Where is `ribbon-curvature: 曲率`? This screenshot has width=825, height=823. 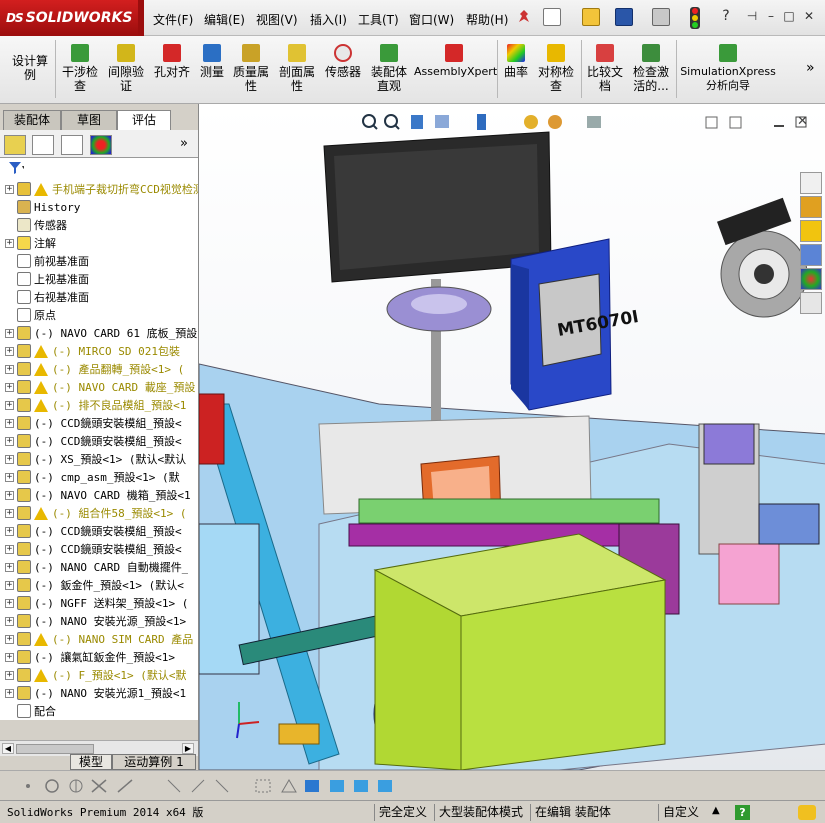
ribbon-curvature: 曲率 is located at coordinates (516, 70).